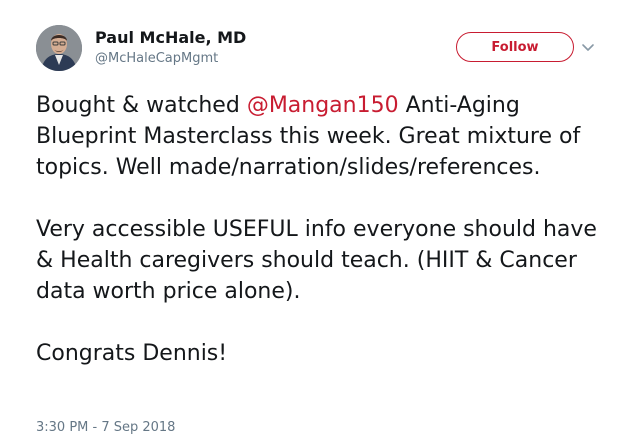 Image resolution: width=629 pixels, height=447 pixels. What do you see at coordinates (132, 353) in the screenshot?
I see `tweet-paragraph-3: Congrats Dennis!` at bounding box center [132, 353].